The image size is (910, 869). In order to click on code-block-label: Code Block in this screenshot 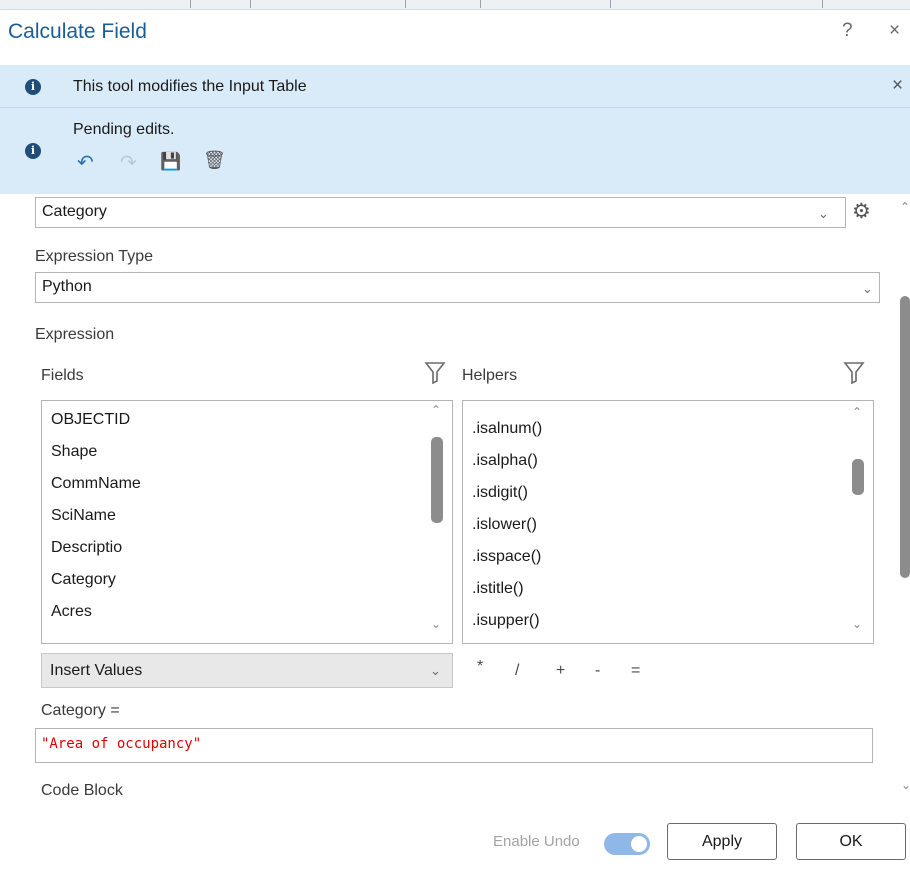, I will do `click(82, 790)`.